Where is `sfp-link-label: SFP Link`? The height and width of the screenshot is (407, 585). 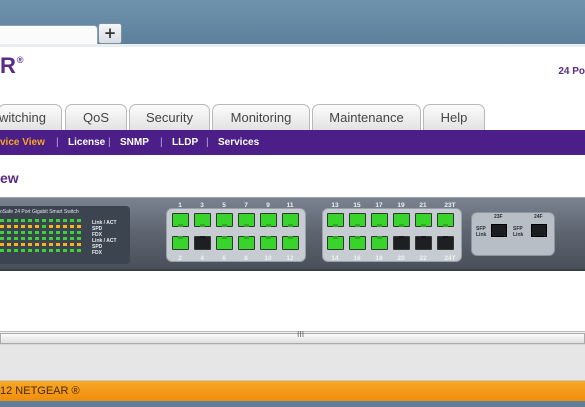 sfp-link-label: SFP Link is located at coordinates (518, 232).